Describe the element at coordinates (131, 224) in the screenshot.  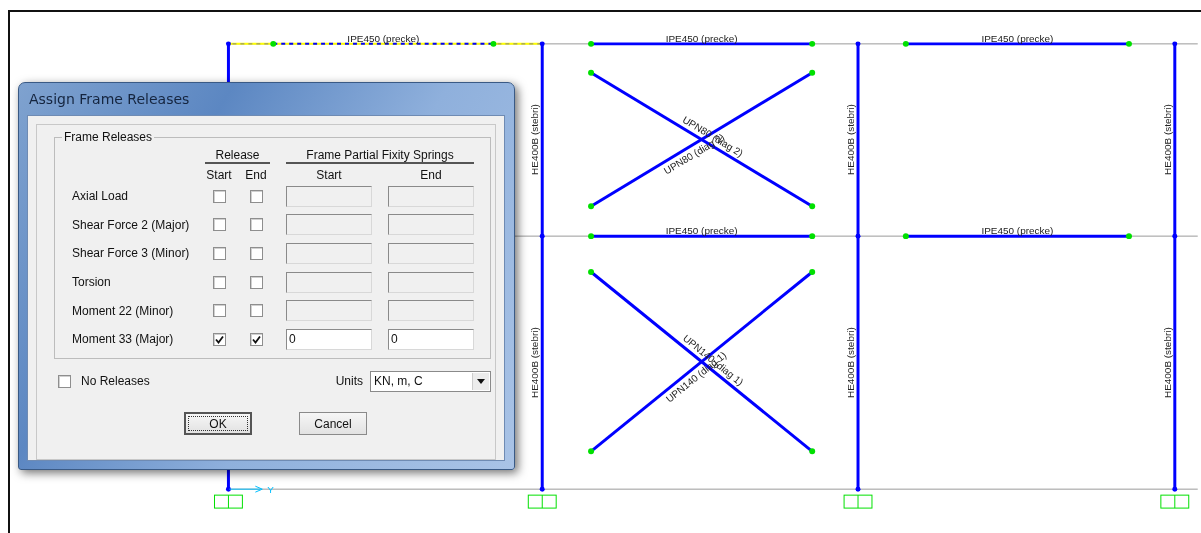
I see `row-label: Shear Force 2 (Major)` at that location.